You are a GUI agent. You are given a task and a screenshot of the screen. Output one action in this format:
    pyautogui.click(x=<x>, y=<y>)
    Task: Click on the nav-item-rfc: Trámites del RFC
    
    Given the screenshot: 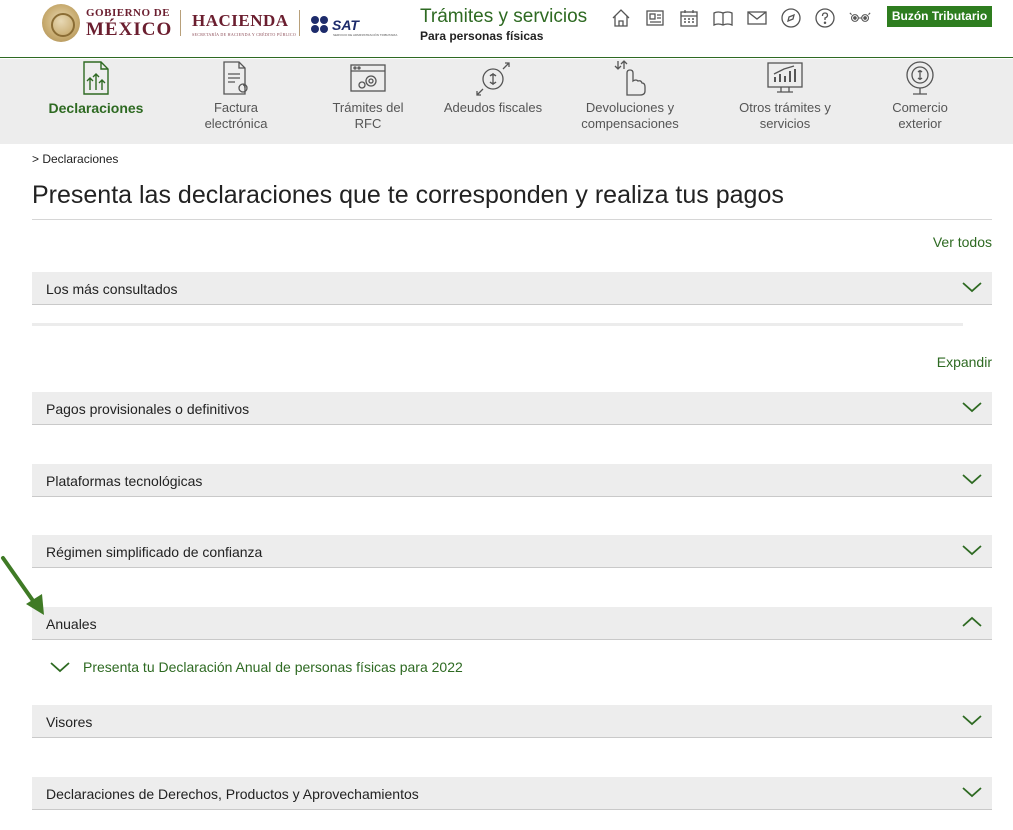 What is the action you would take?
    pyautogui.click(x=368, y=101)
    